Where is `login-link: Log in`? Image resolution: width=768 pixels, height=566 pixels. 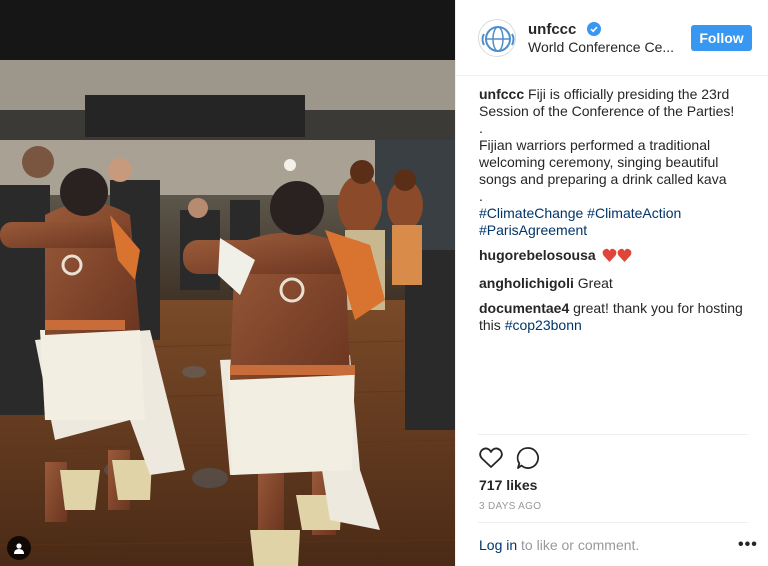
login-link: Log in is located at coordinates (498, 545).